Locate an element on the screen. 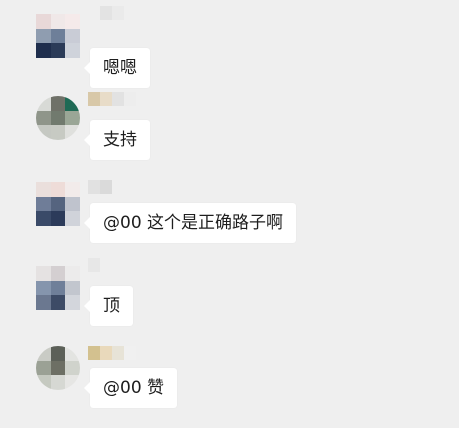 Image resolution: width=459 pixels, height=428 pixels. message-bubble: 顶 is located at coordinates (108, 306).